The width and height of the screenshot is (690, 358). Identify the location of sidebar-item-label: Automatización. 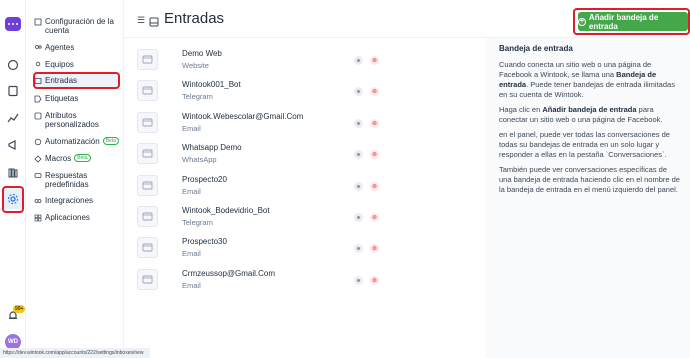
(72, 141).